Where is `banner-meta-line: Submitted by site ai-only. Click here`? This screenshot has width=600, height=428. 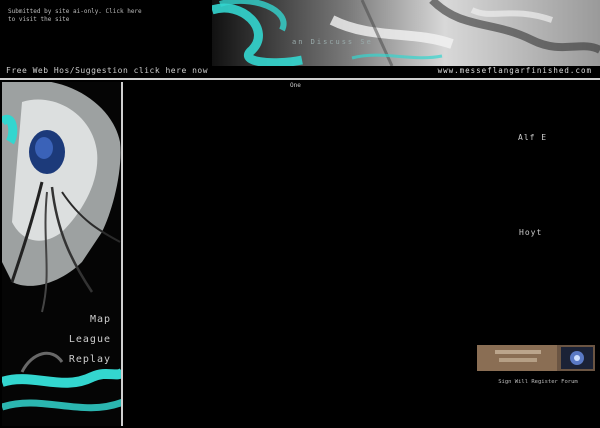 banner-meta-line: Submitted by site ai-only. Click here is located at coordinates (75, 11).